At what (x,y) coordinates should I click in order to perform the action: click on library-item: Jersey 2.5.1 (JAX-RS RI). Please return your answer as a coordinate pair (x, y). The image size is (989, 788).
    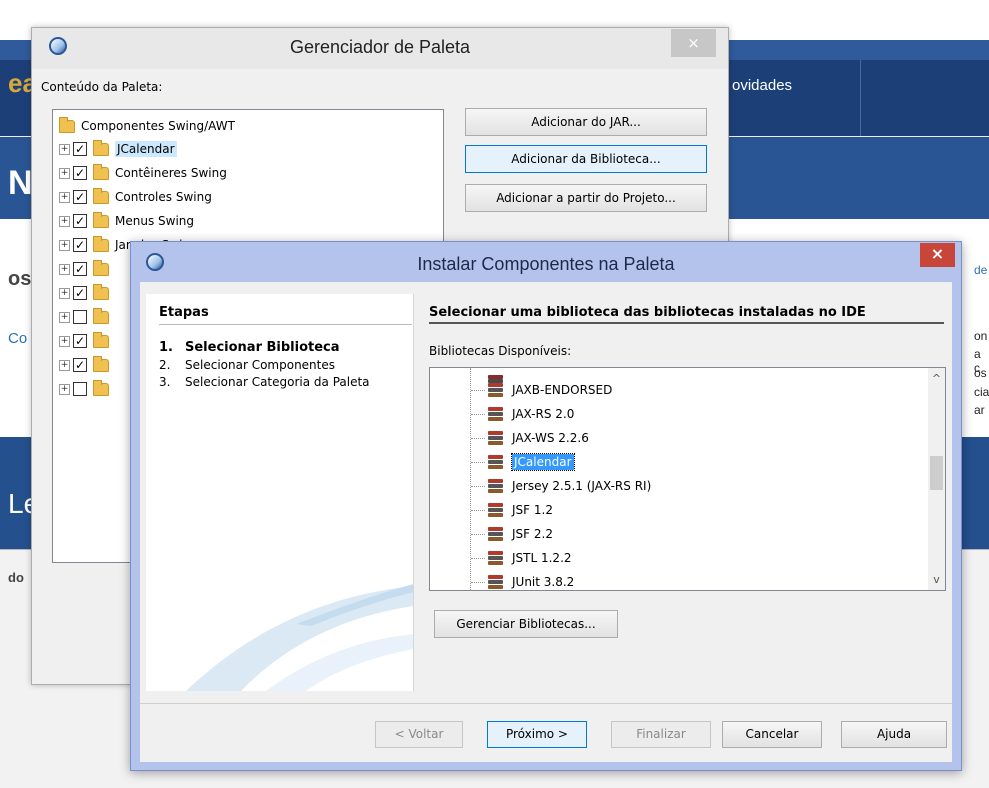
    Looking at the image, I should click on (540, 486).